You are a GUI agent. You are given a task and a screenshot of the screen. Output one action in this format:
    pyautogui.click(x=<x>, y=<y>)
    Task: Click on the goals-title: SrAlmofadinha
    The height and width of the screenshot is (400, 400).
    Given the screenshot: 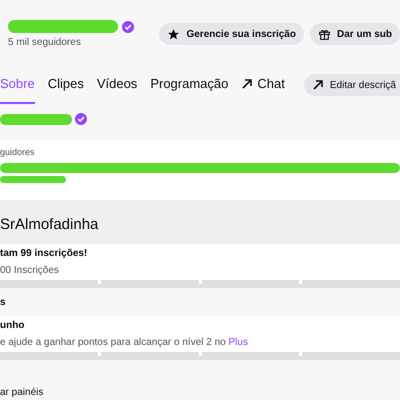 What is the action you would take?
    pyautogui.click(x=49, y=224)
    